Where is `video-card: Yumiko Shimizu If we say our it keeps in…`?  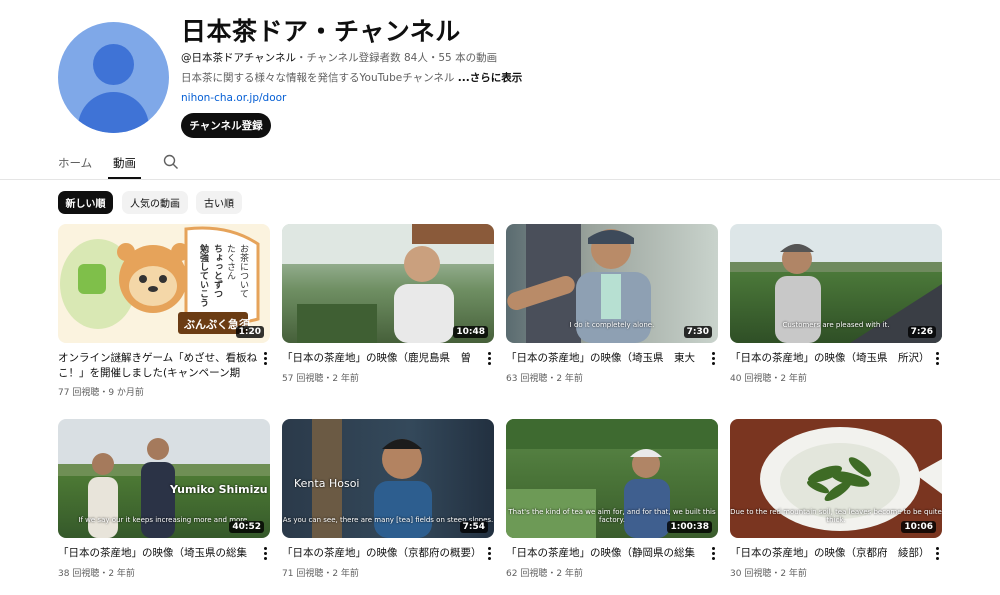 video-card: Yumiko Shimizu If we say our it keeps in… is located at coordinates (165, 506).